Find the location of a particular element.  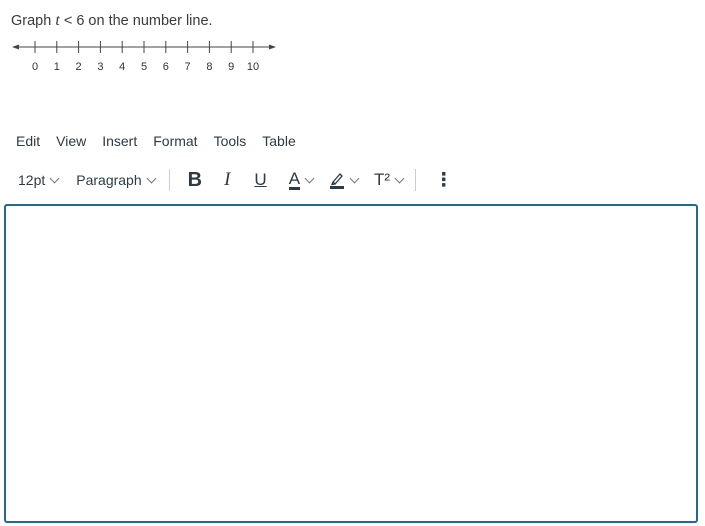

question-relation: < 6 on the number line. is located at coordinates (136, 21).